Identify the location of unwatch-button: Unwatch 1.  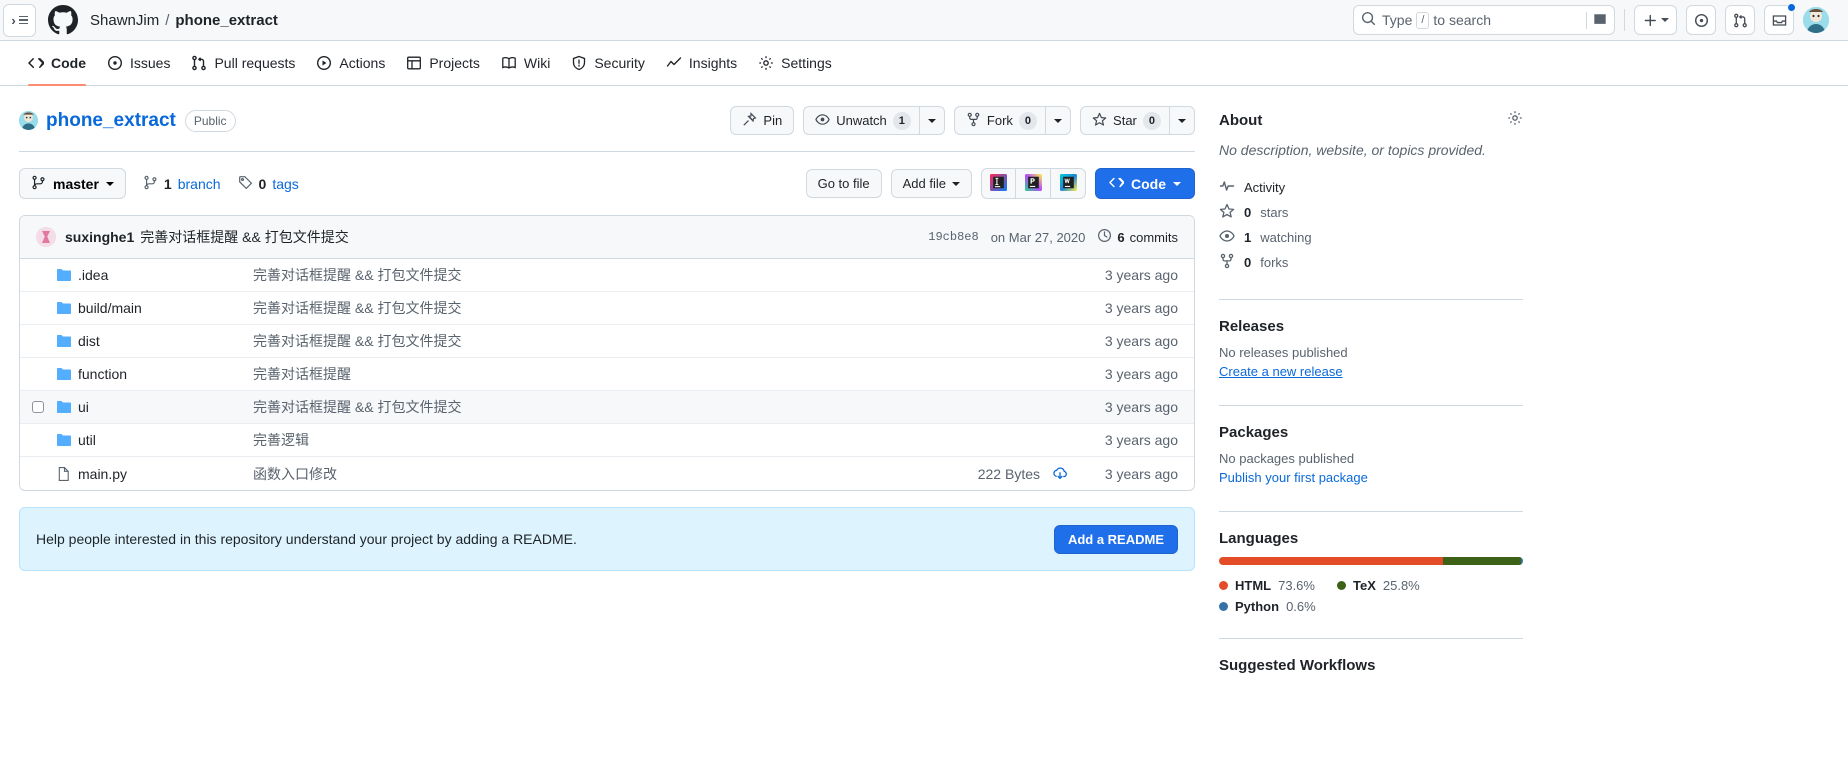
(861, 120).